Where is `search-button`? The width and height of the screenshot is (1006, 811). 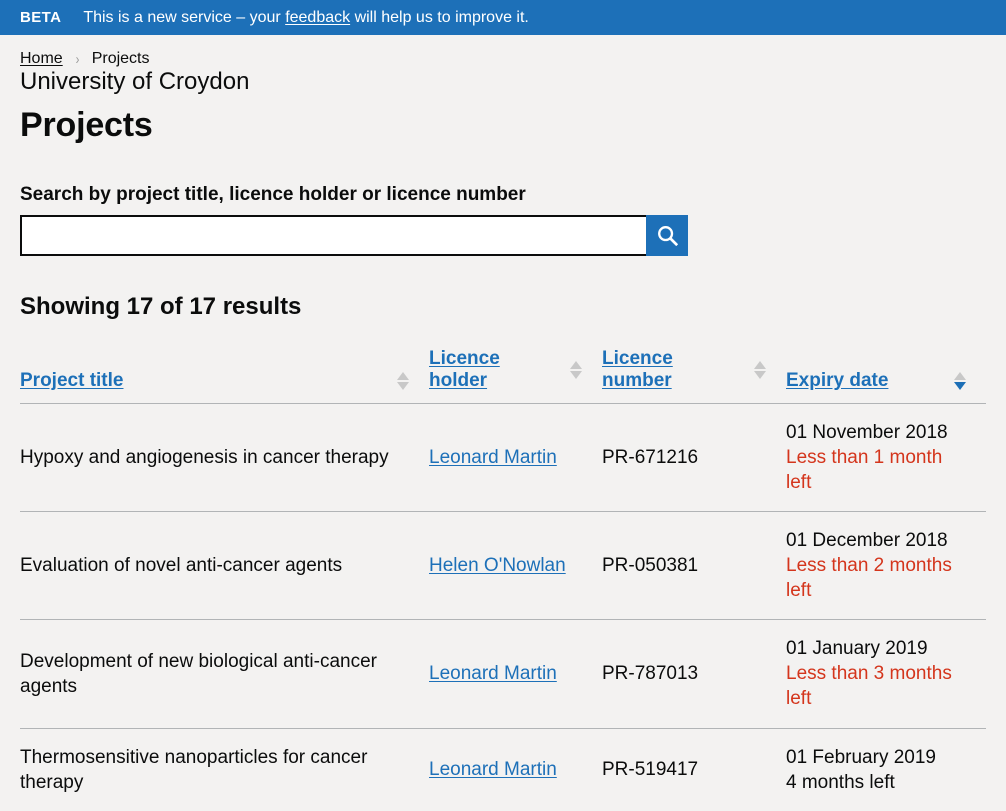 search-button is located at coordinates (667, 236).